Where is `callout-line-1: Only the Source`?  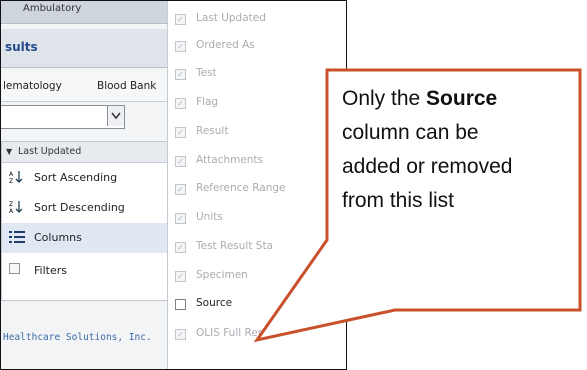 callout-line-1: Only the Source is located at coordinates (457, 99).